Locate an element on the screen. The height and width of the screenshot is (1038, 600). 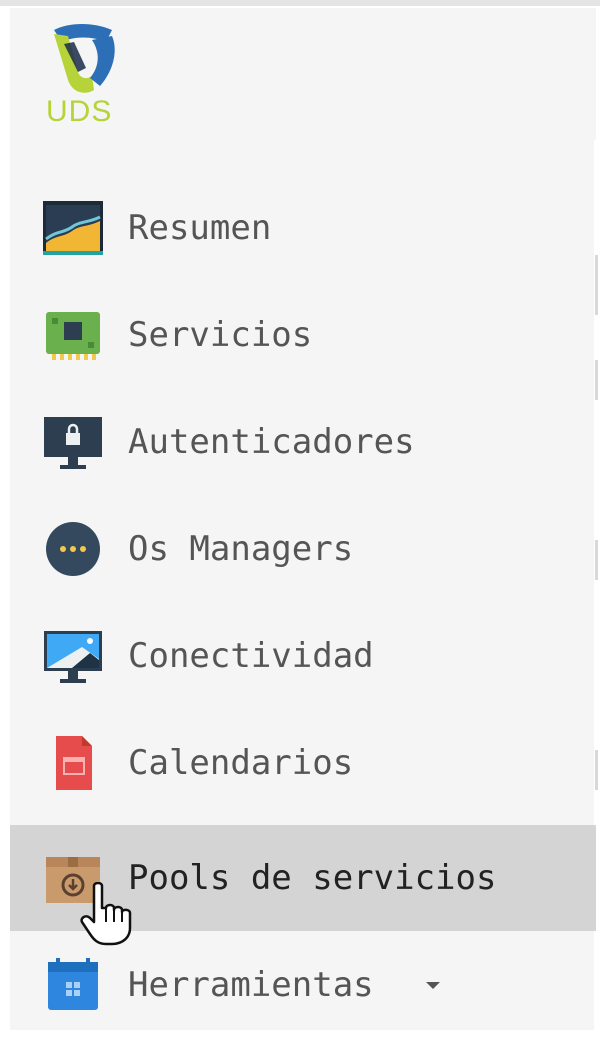
sidebar-item-calendarios: Calendarios is located at coordinates (303, 763).